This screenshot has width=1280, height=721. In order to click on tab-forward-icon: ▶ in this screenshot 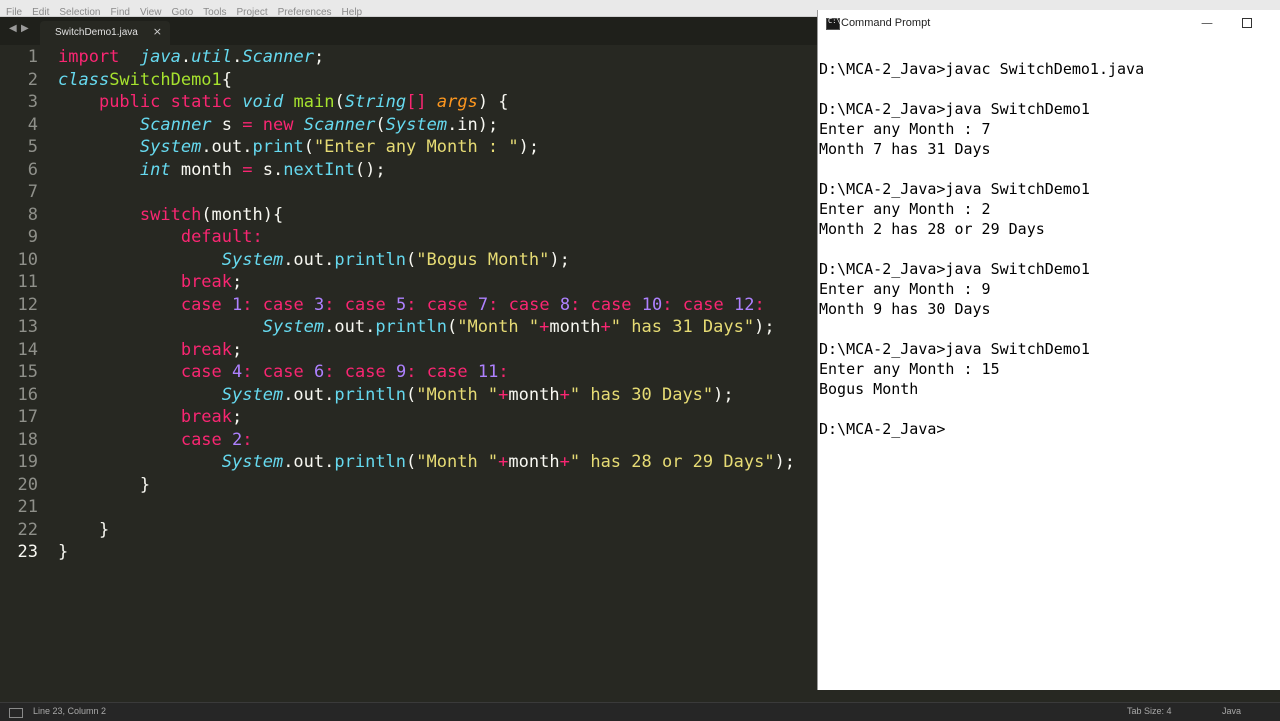, I will do `click(25, 28)`.